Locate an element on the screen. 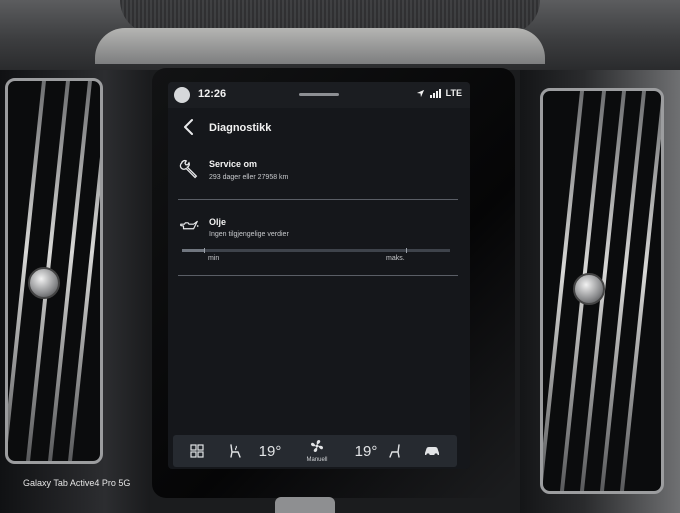  oil-scale-max: maks. is located at coordinates (395, 258).